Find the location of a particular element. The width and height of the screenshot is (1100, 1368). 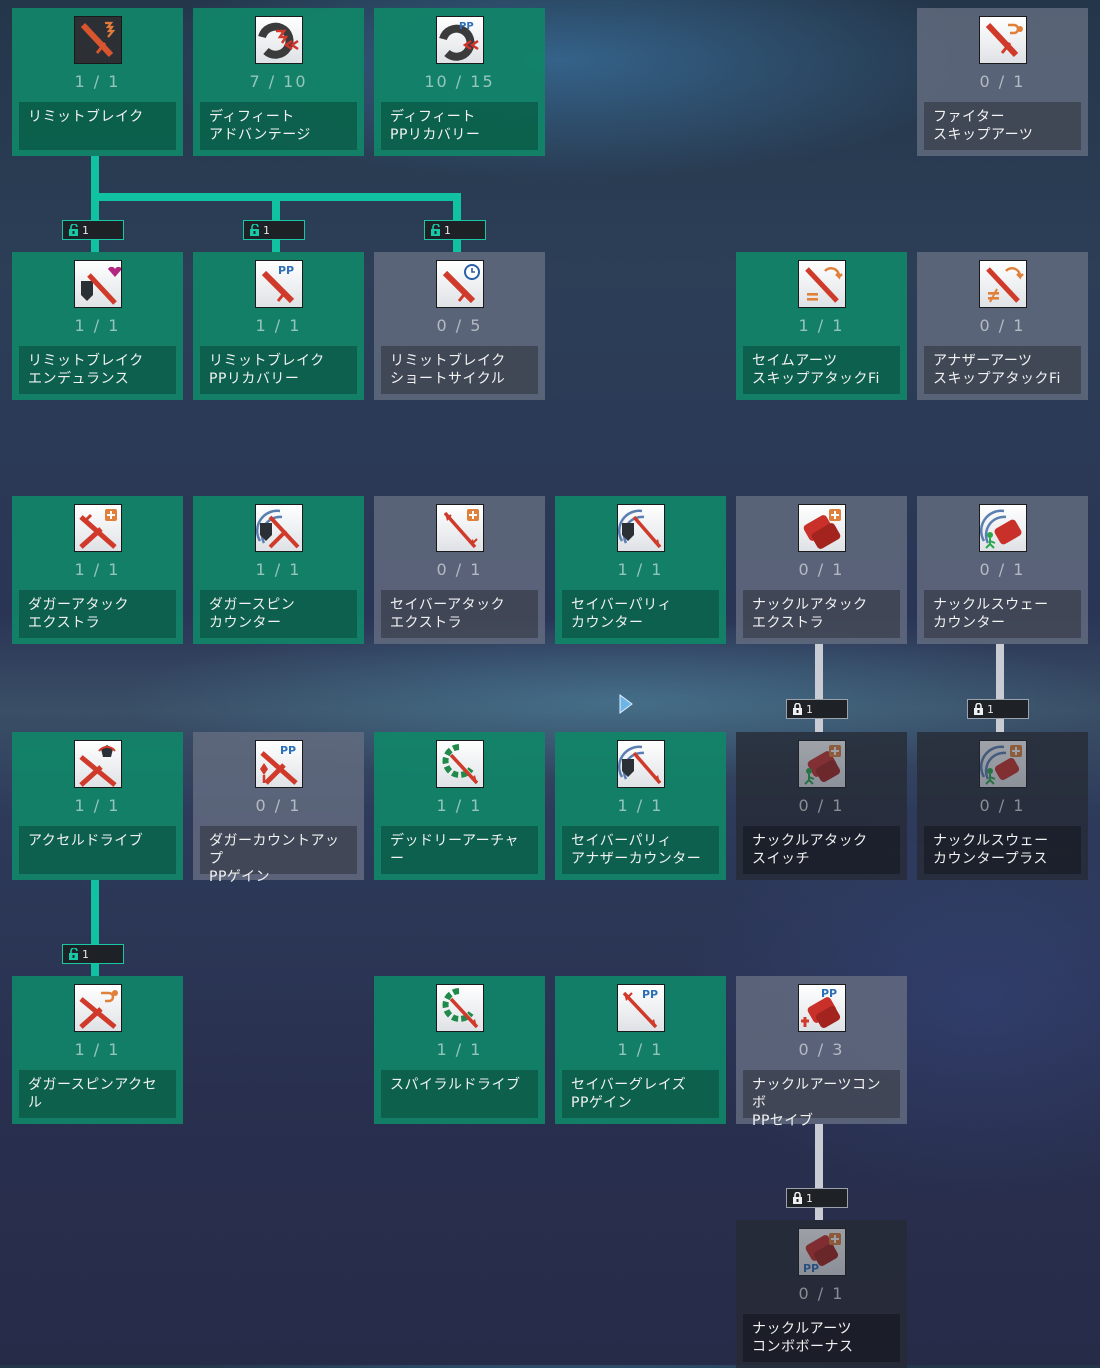

saber-pp-icon: PP is located at coordinates (641, 1008).